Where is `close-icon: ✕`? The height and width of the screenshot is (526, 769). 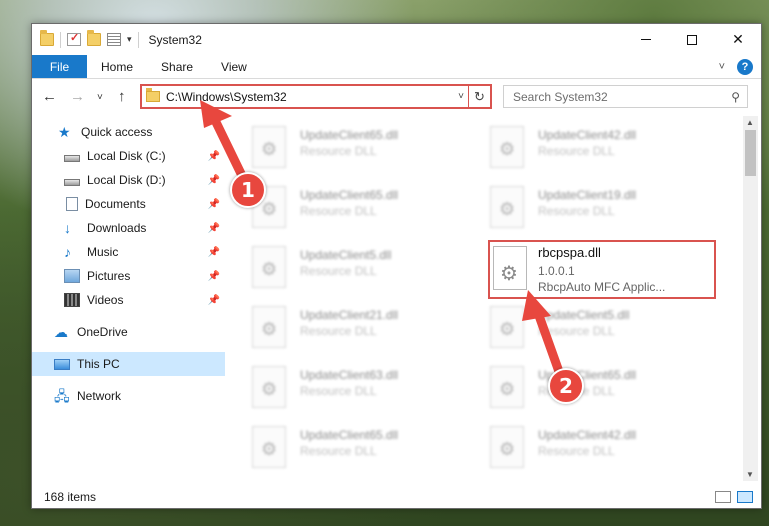 close-icon: ✕ is located at coordinates (738, 39).